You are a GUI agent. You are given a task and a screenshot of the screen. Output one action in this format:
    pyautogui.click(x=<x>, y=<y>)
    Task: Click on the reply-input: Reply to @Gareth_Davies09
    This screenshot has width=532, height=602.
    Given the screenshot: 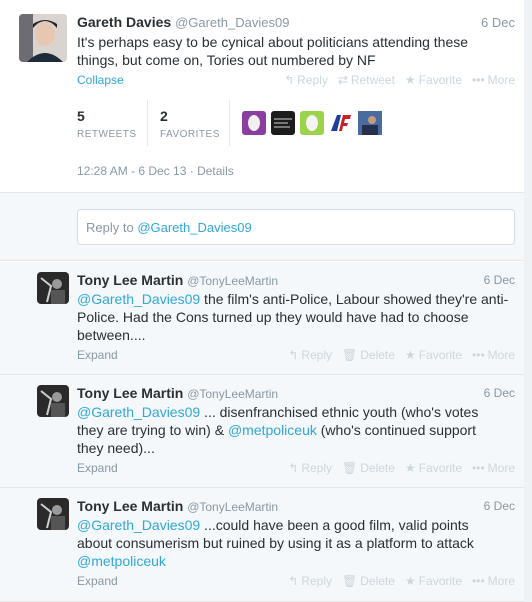 What is the action you would take?
    pyautogui.click(x=296, y=227)
    